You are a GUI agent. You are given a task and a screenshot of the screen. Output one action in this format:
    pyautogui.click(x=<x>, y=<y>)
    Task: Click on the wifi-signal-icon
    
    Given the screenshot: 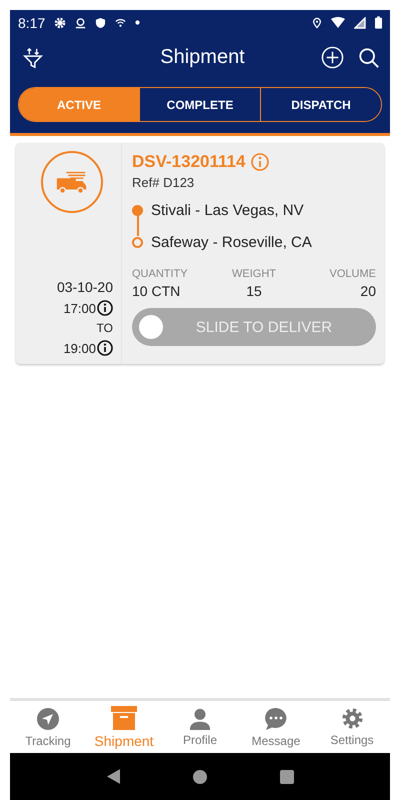 What is the action you would take?
    pyautogui.click(x=338, y=22)
    